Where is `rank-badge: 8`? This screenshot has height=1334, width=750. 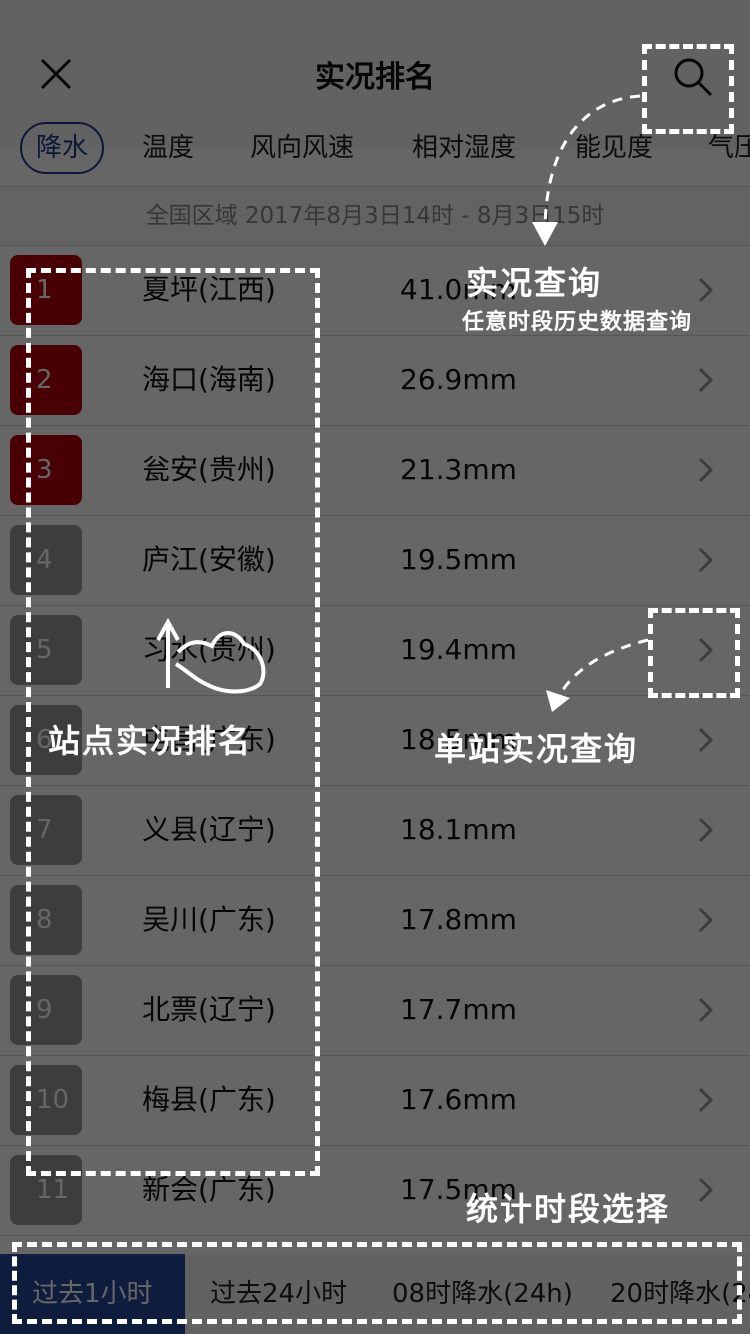 rank-badge: 8 is located at coordinates (46, 920).